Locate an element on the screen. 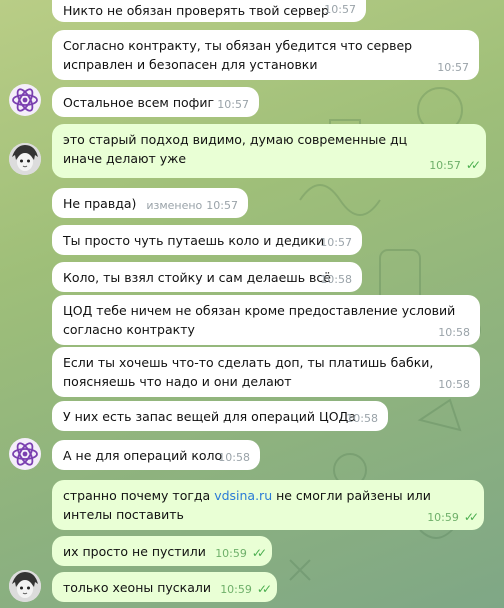 Image resolution: width=504 pixels, height=608 pixels. message-text: только хеоны пускали is located at coordinates (137, 587).